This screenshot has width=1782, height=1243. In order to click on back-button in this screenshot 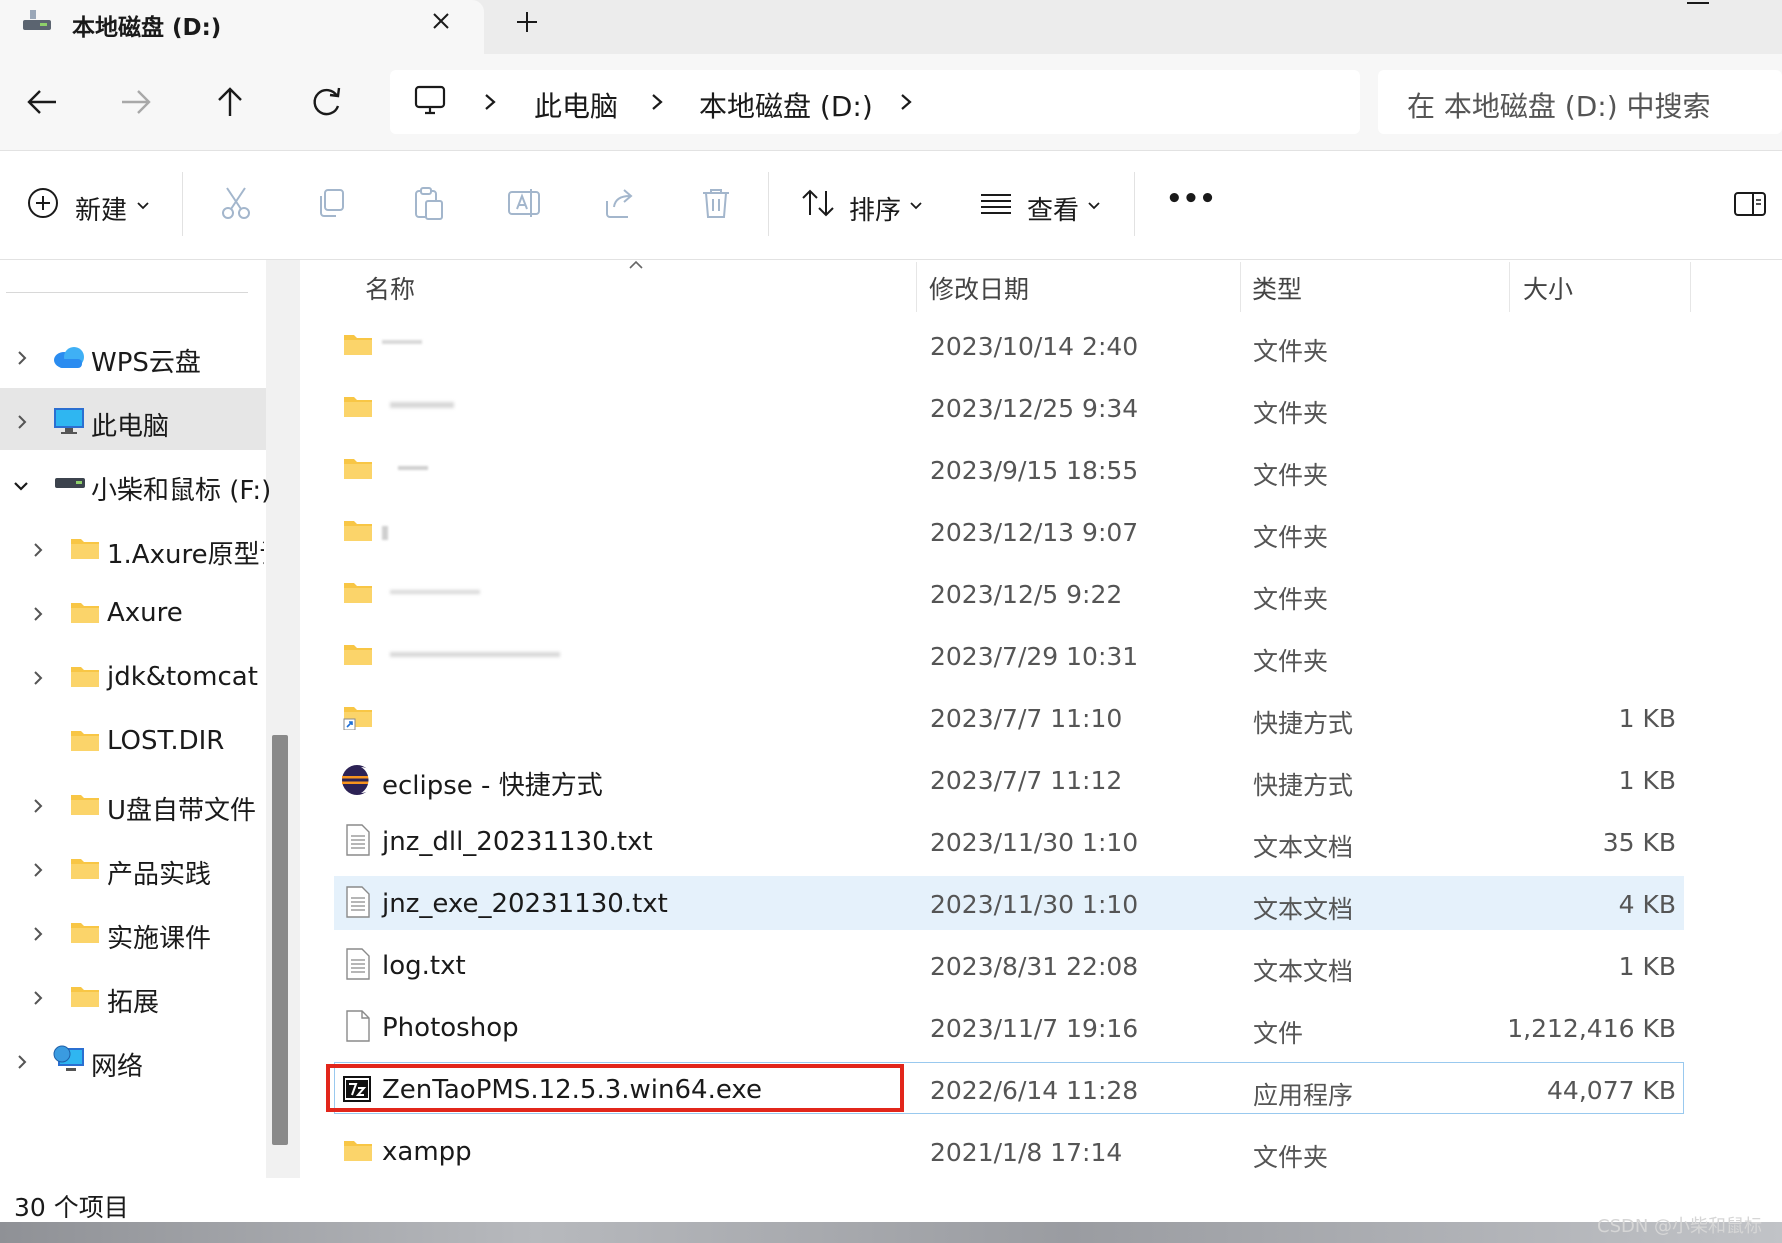, I will do `click(42, 102)`.